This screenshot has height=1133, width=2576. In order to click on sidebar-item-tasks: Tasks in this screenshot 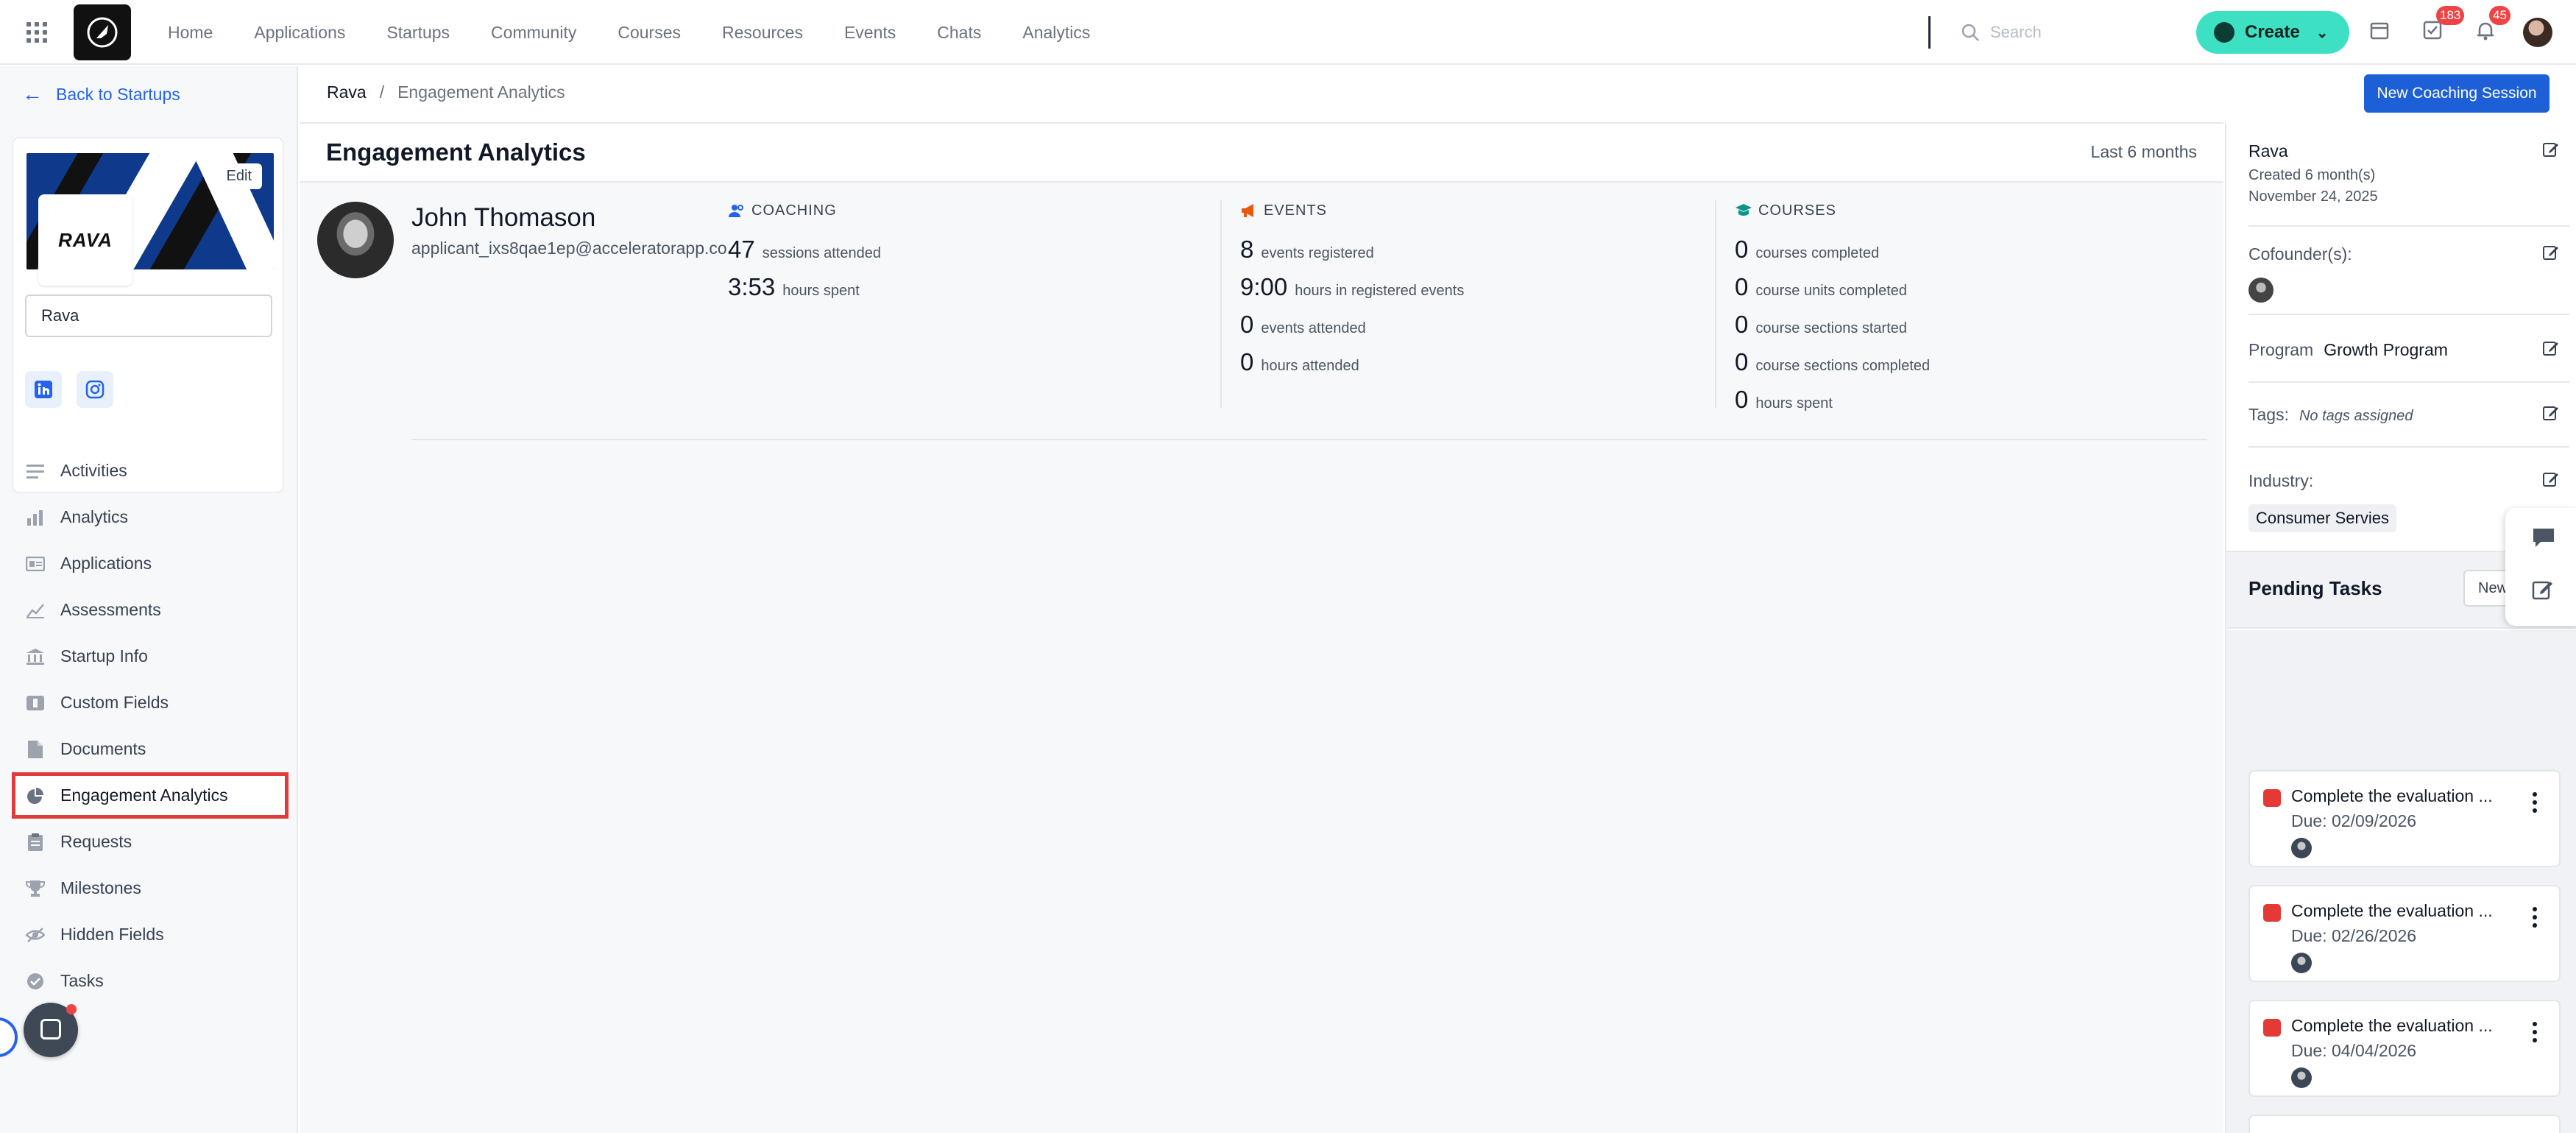, I will do `click(150, 981)`.